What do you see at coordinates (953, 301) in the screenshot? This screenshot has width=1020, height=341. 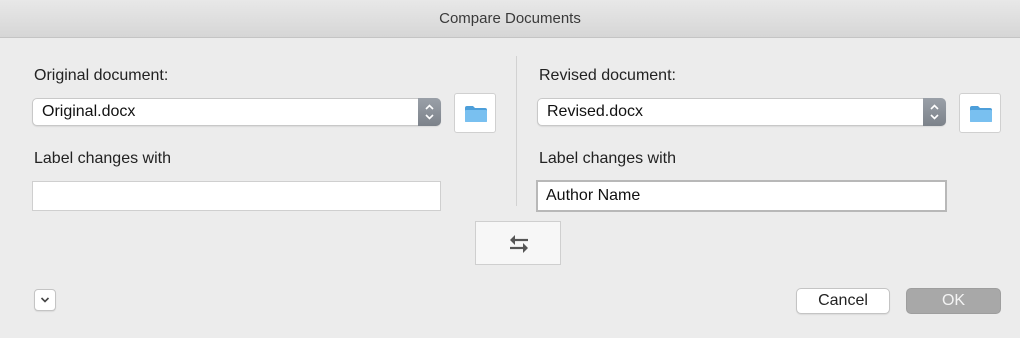 I see `ok-button: OK` at bounding box center [953, 301].